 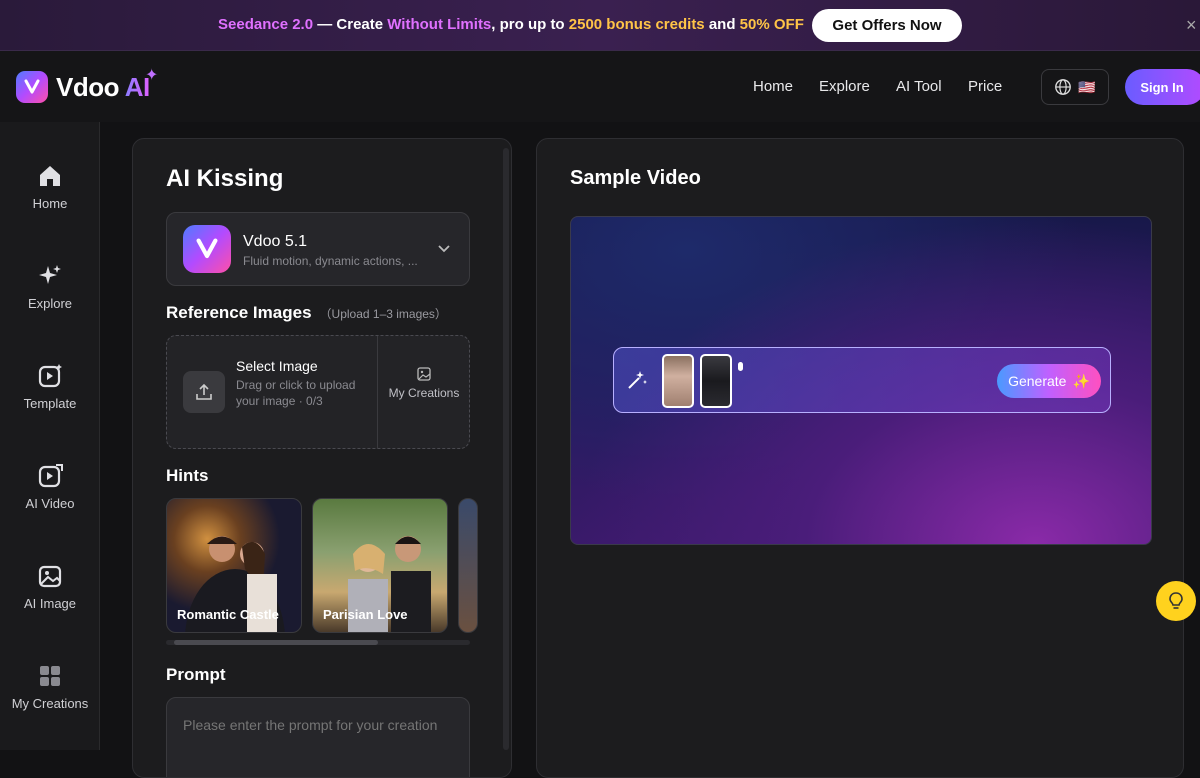 I want to click on panel-scrollbar, so click(x=506, y=449).